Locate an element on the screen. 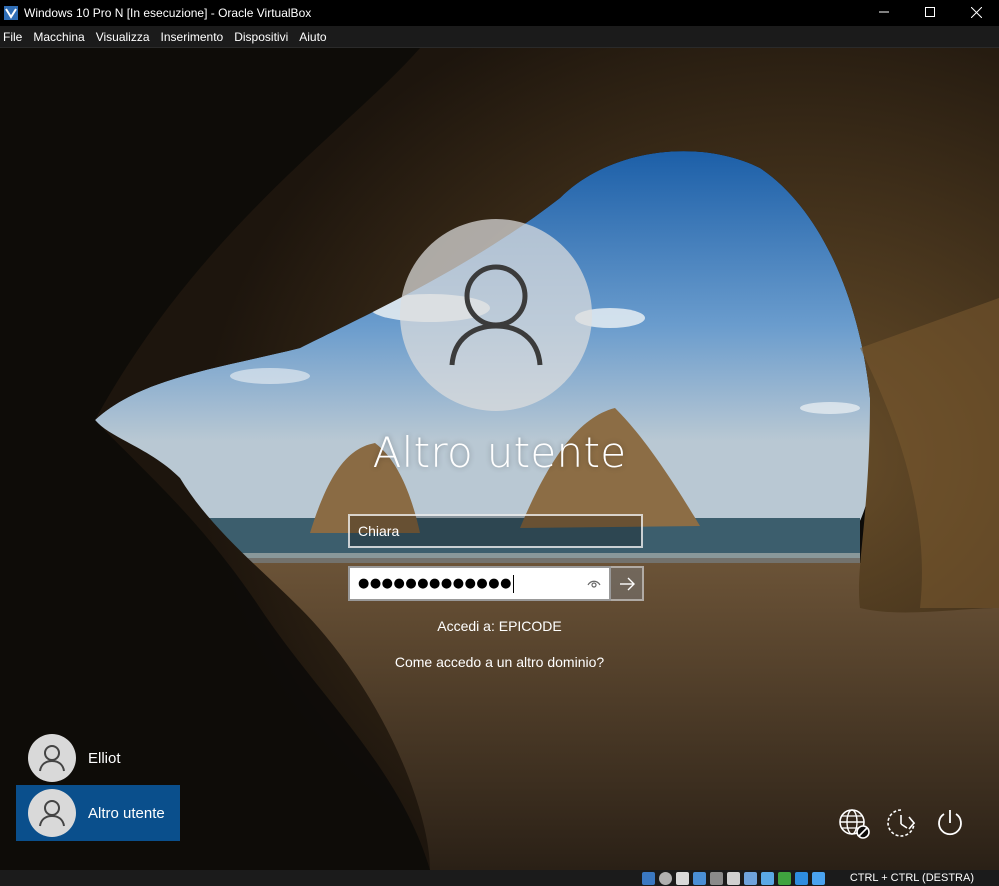 This screenshot has width=999, height=886. text-caret is located at coordinates (513, 583).